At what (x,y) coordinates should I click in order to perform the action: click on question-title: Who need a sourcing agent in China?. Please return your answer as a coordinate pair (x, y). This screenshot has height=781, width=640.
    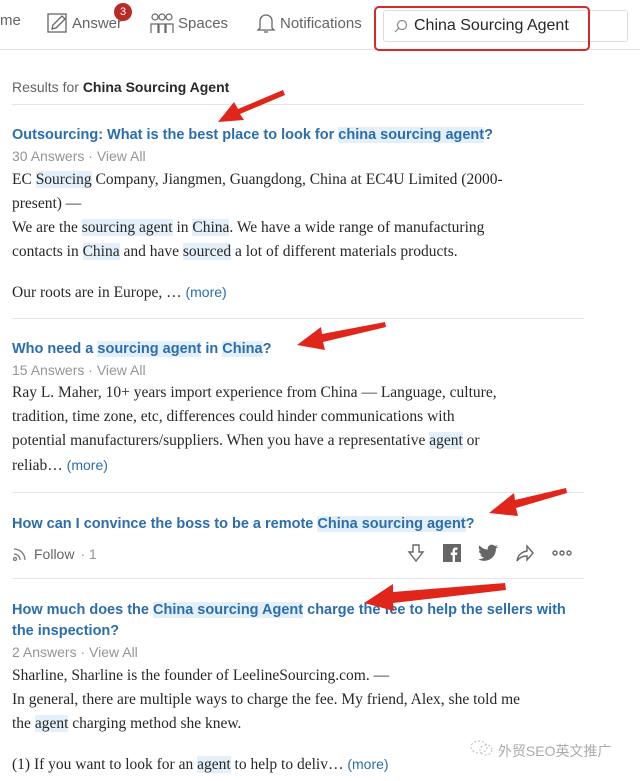
    Looking at the image, I should click on (292, 349).